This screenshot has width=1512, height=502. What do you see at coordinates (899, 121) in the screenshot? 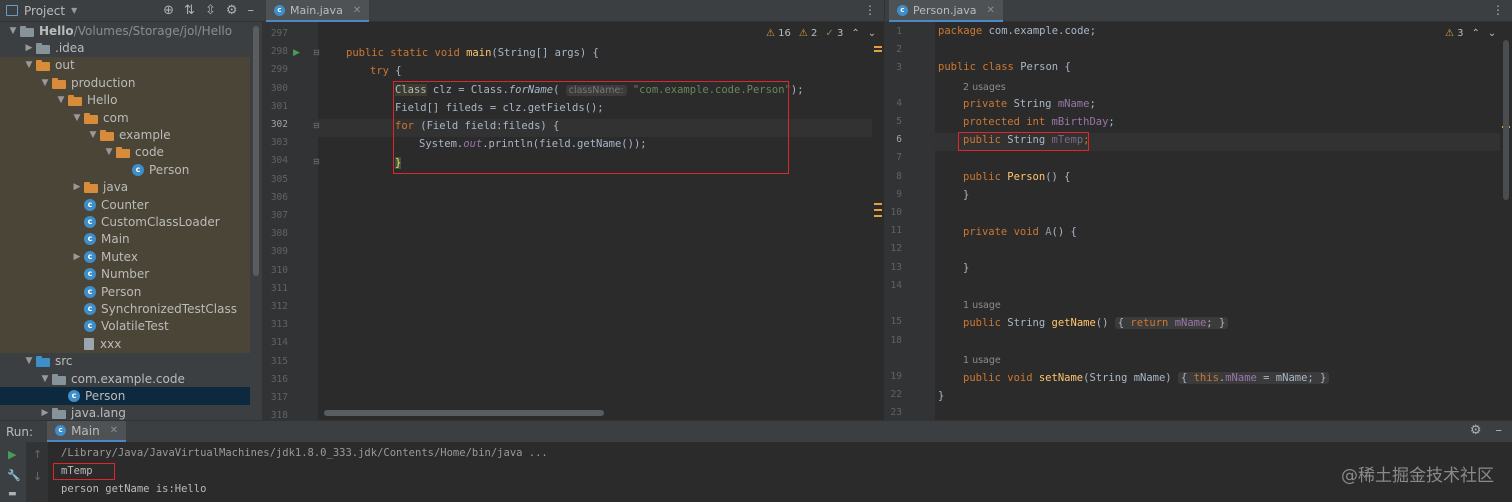
I see `line-number: 5` at bounding box center [899, 121].